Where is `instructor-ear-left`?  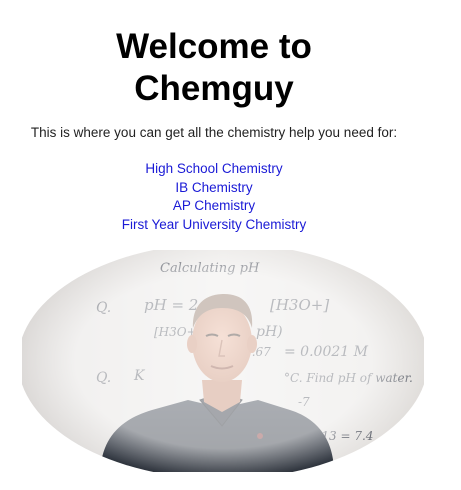
instructor-ear-left is located at coordinates (192, 344).